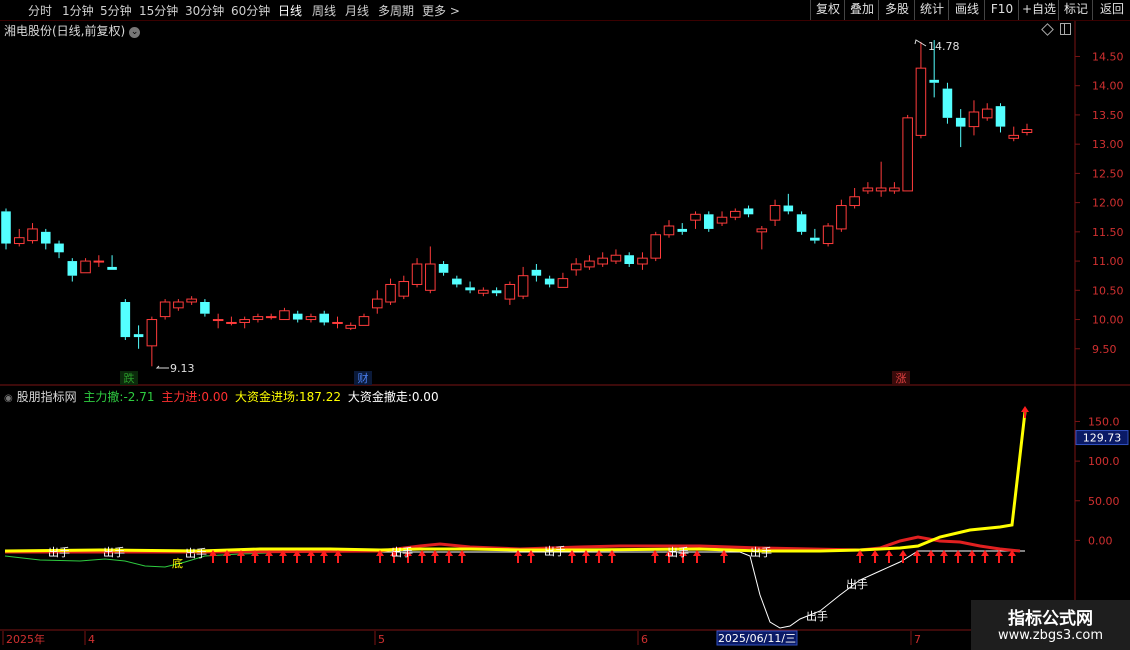 The height and width of the screenshot is (650, 1130). Describe the element at coordinates (1102, 481) in the screenshot. I see `indicator-axis: 150.0 100.0 50.00 0.00 129.73` at that location.